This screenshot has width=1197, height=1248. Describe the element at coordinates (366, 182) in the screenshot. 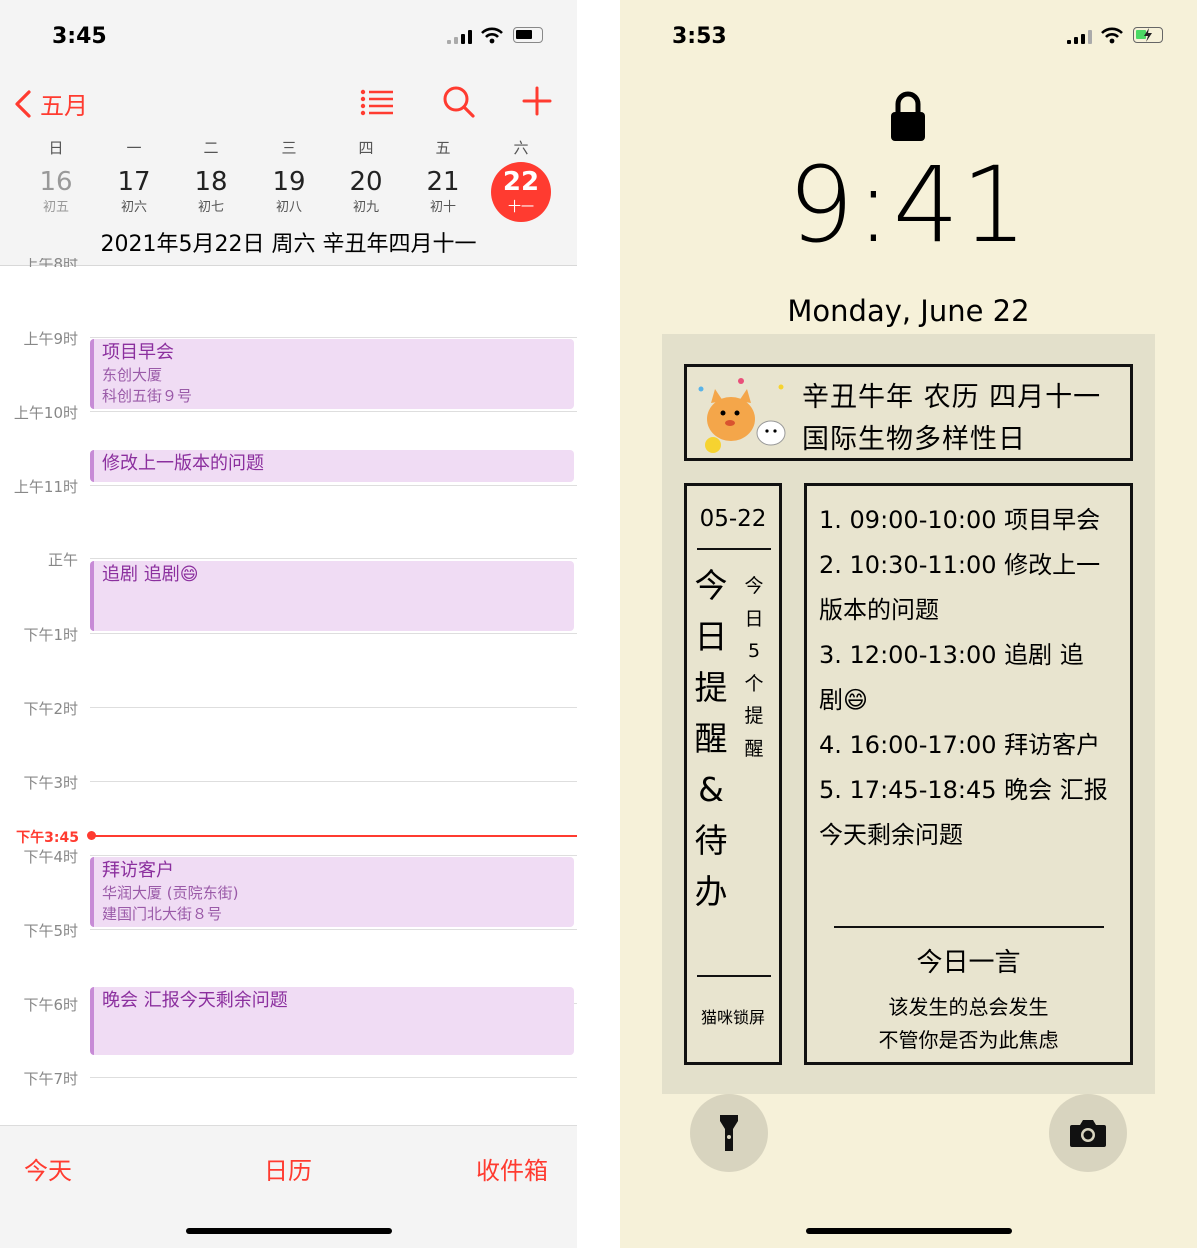

I see `date-number: 20` at that location.